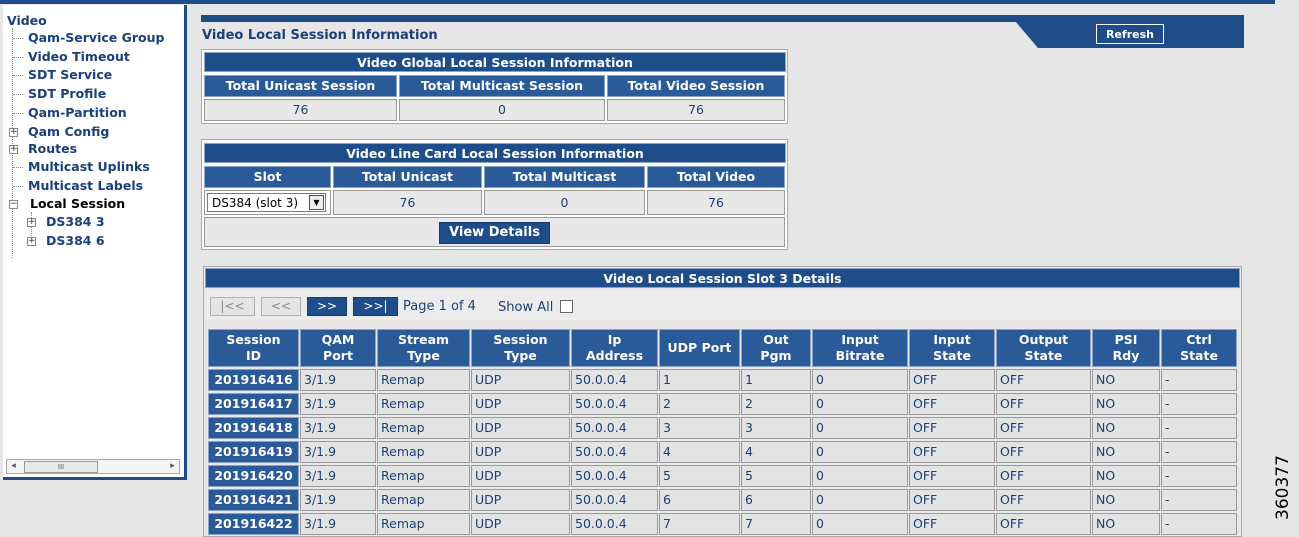  What do you see at coordinates (13, 204) in the screenshot?
I see `collapse-icon: −` at bounding box center [13, 204].